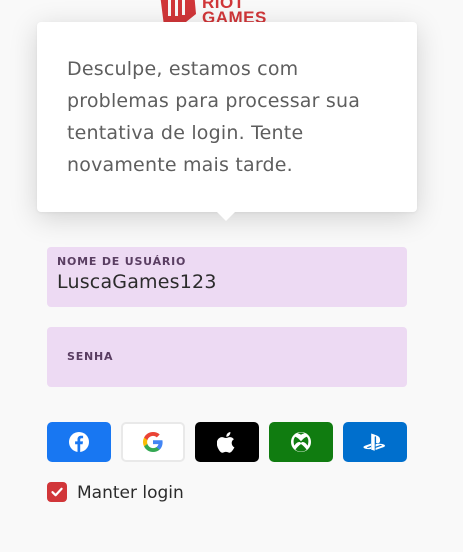 The width and height of the screenshot is (463, 552). I want to click on facebook-login-button, so click(79, 442).